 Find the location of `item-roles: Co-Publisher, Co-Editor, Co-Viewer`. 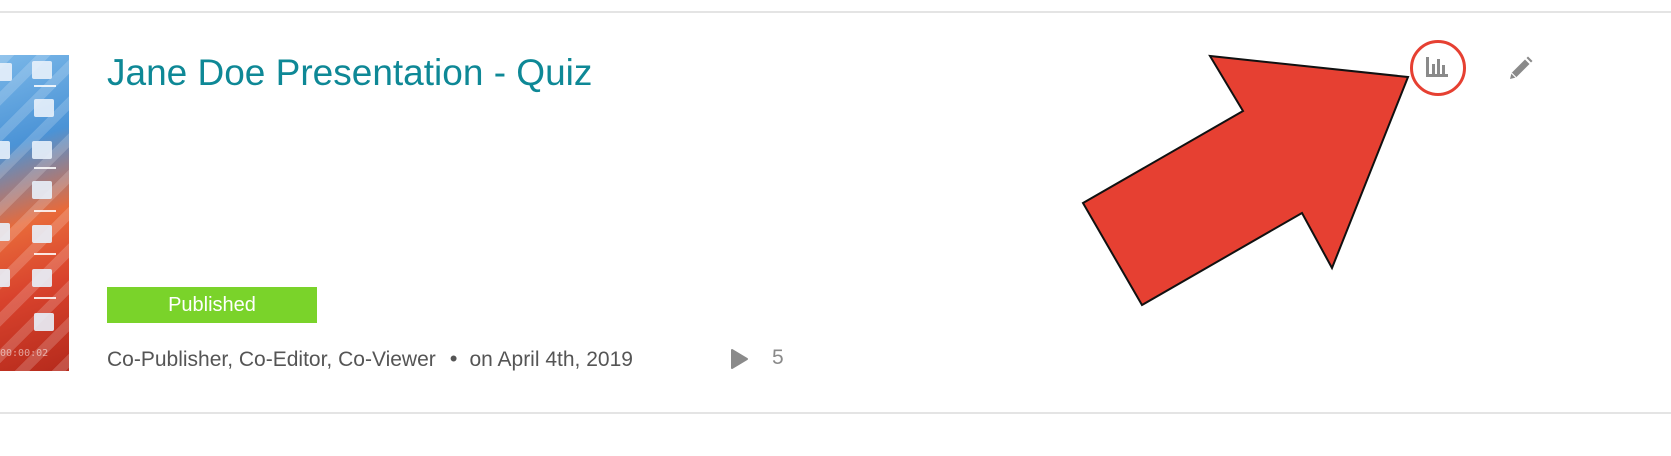

item-roles: Co-Publisher, Co-Editor, Co-Viewer is located at coordinates (271, 359).